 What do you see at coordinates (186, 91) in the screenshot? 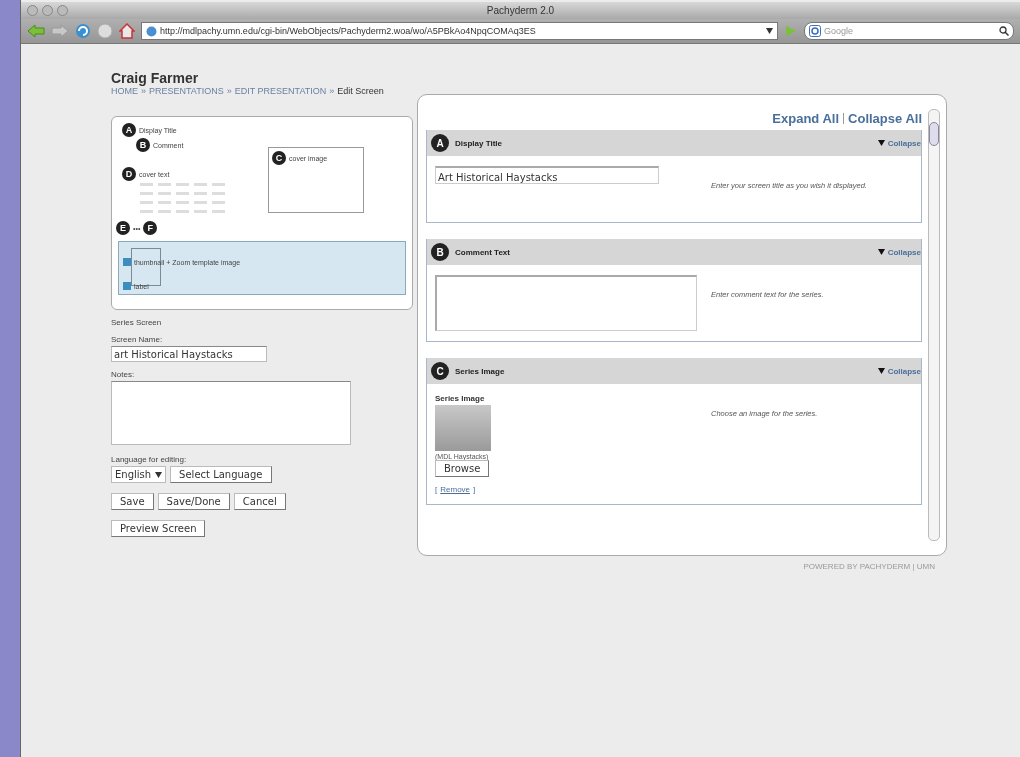
I see `breadcrumb-link: PRESENTATIONS` at bounding box center [186, 91].